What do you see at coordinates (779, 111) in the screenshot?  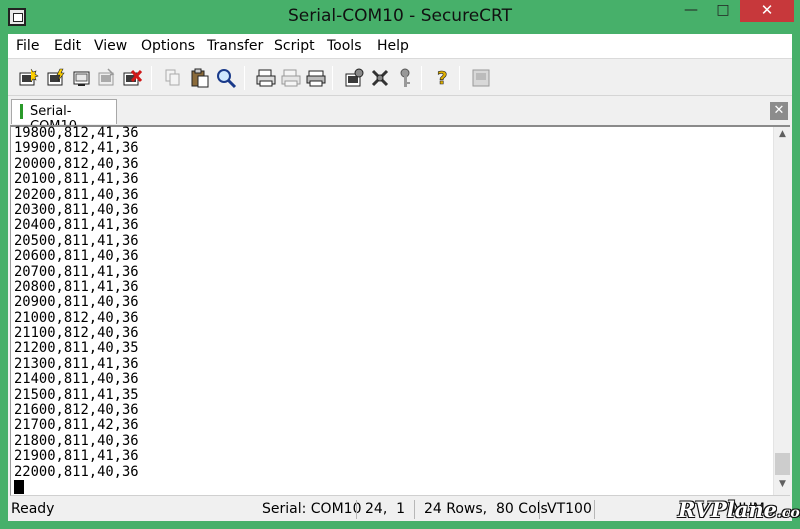 I see `close-tab-button: ✕` at bounding box center [779, 111].